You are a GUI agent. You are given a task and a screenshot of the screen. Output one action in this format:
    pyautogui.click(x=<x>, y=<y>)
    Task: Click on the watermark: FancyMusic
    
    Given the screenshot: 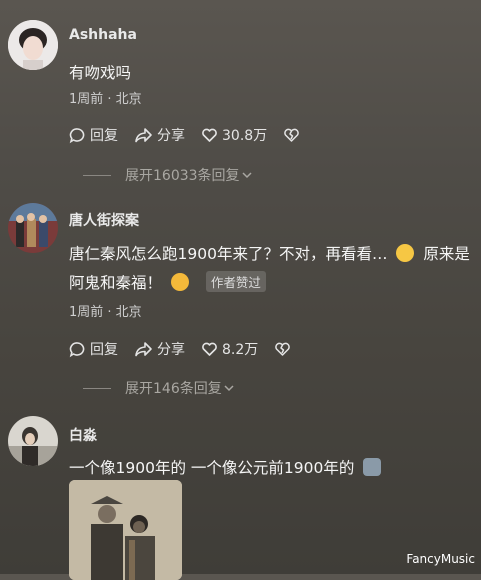 What is the action you would take?
    pyautogui.click(x=440, y=559)
    